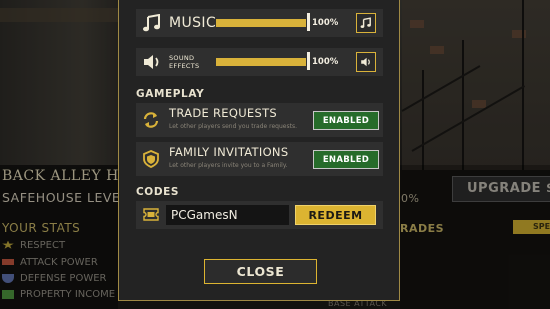 Image resolution: width=550 pixels, height=309 pixels. I want to click on music-row: MUSIC 100%, so click(259, 23).